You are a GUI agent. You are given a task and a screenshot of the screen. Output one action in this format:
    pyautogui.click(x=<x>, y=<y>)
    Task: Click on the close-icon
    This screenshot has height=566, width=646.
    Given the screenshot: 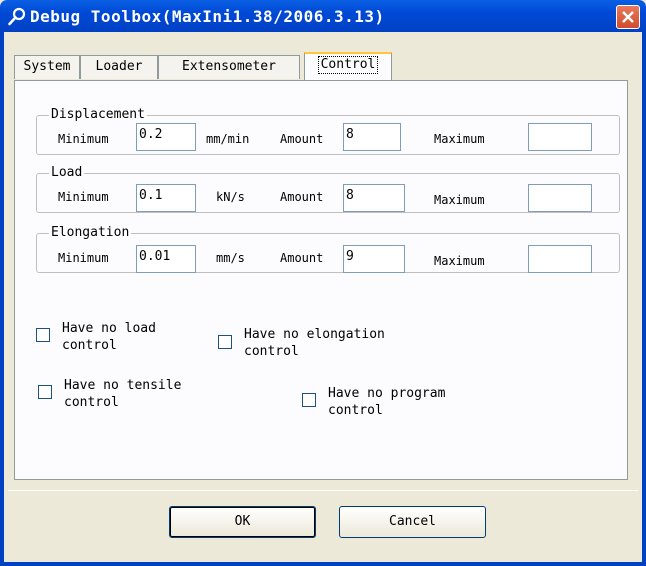 What is the action you would take?
    pyautogui.click(x=628, y=17)
    